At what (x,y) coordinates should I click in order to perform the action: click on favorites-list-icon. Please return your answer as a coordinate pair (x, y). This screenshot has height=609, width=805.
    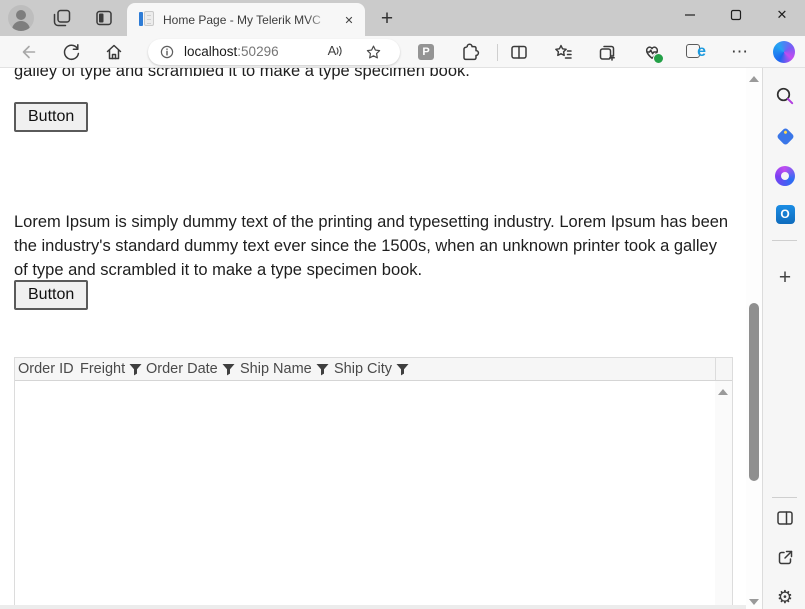
    Looking at the image, I should click on (563, 51).